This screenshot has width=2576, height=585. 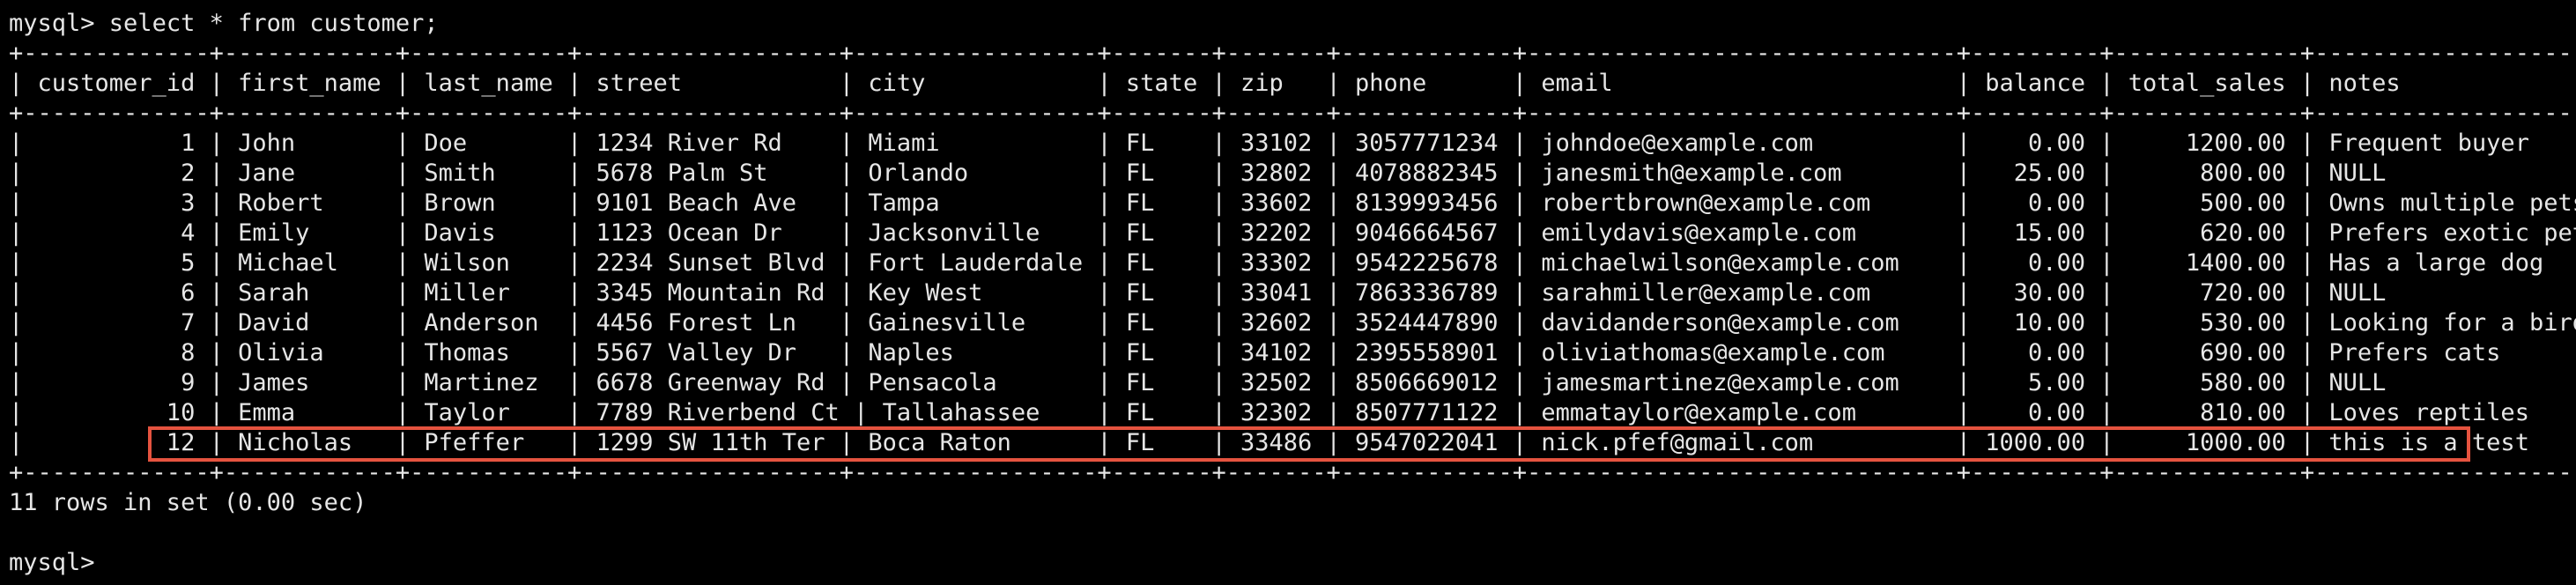 What do you see at coordinates (188, 502) in the screenshot?
I see `result-summary: 11 rows in set (0.00 sec)` at bounding box center [188, 502].